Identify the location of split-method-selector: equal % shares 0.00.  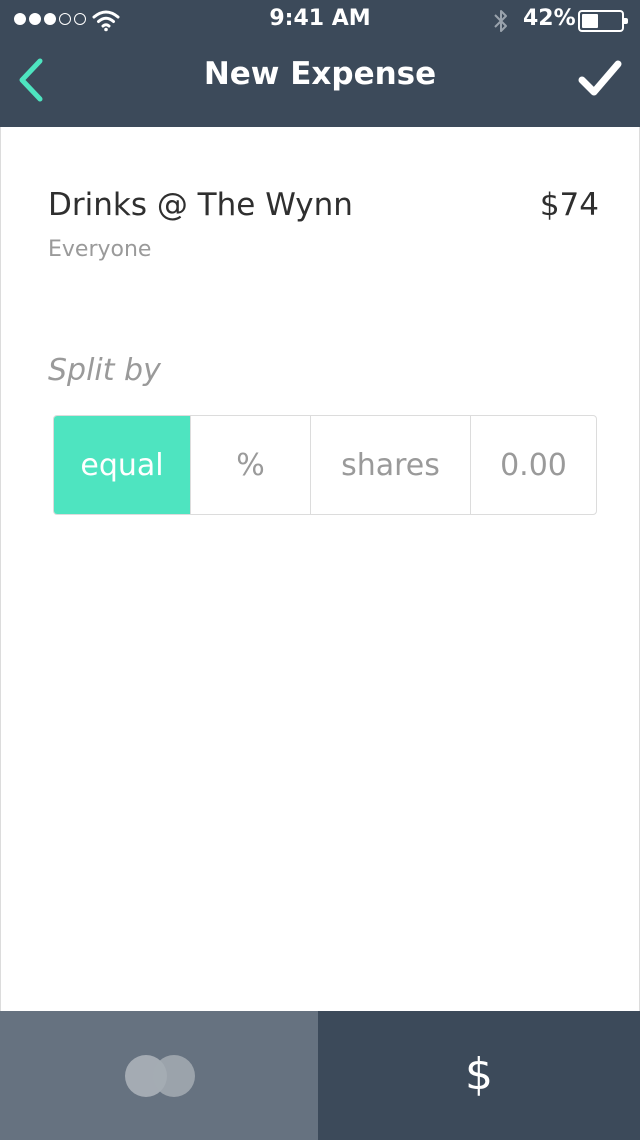
(325, 465).